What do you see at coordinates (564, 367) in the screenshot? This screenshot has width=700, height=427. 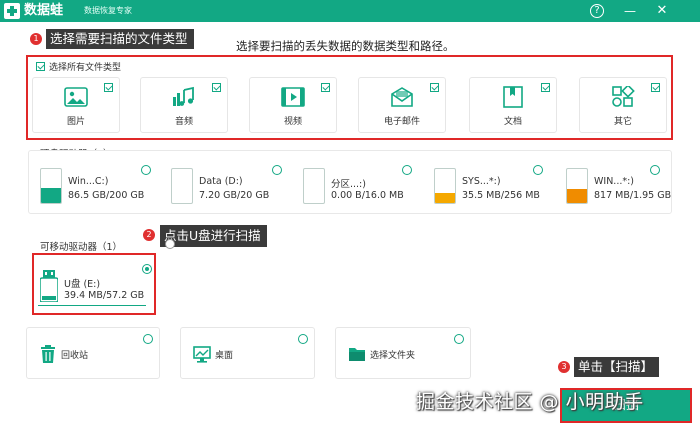 I see `annotation-step3-number: 3` at bounding box center [564, 367].